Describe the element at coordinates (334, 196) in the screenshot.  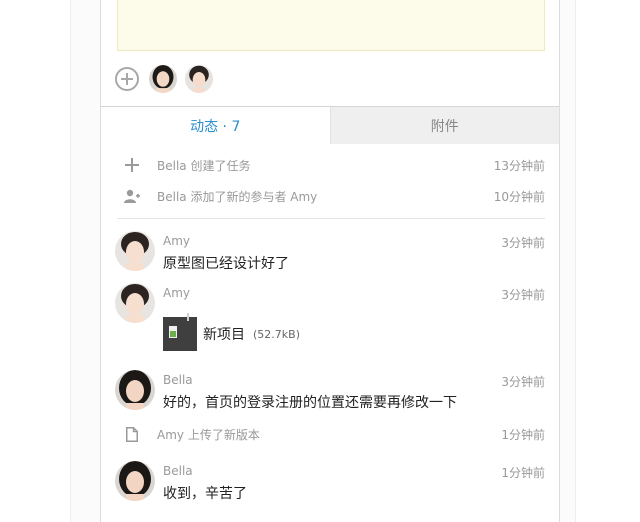
I see `activity-event: Bella 添加了新的参与者 Amy 10分钟前` at that location.